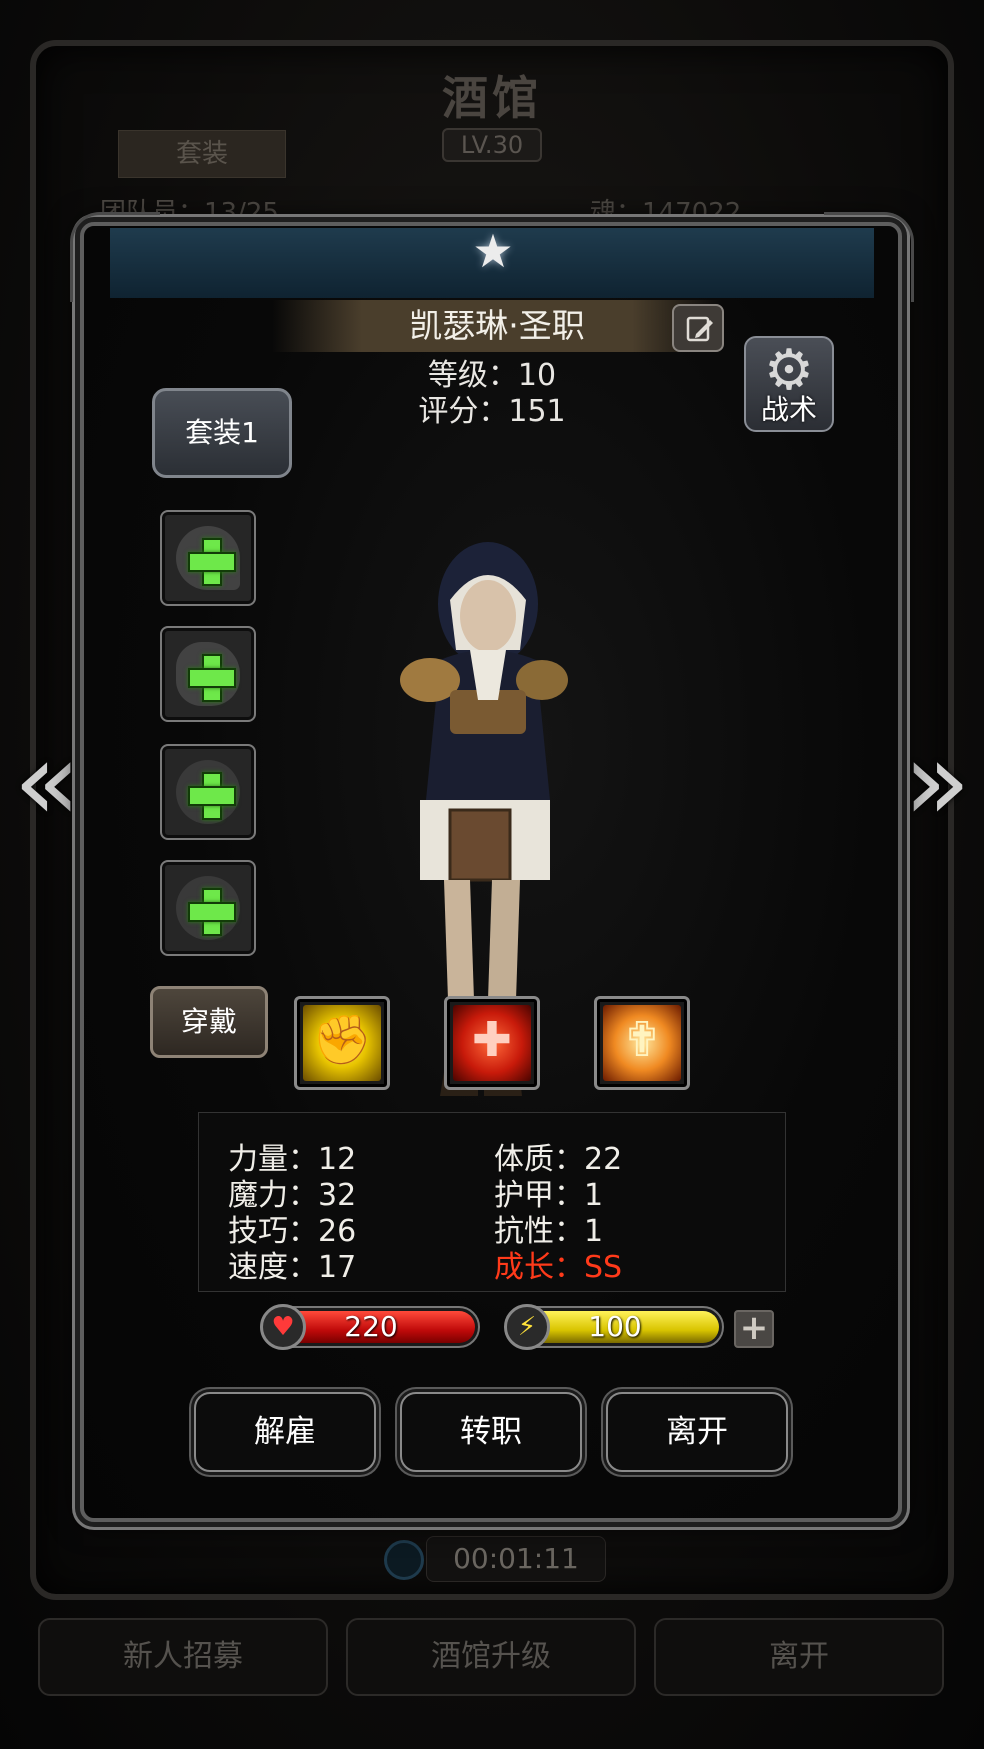 The height and width of the screenshot is (1749, 984). Describe the element at coordinates (492, 411) in the screenshot. I see `hero-score: 评分：151` at that location.